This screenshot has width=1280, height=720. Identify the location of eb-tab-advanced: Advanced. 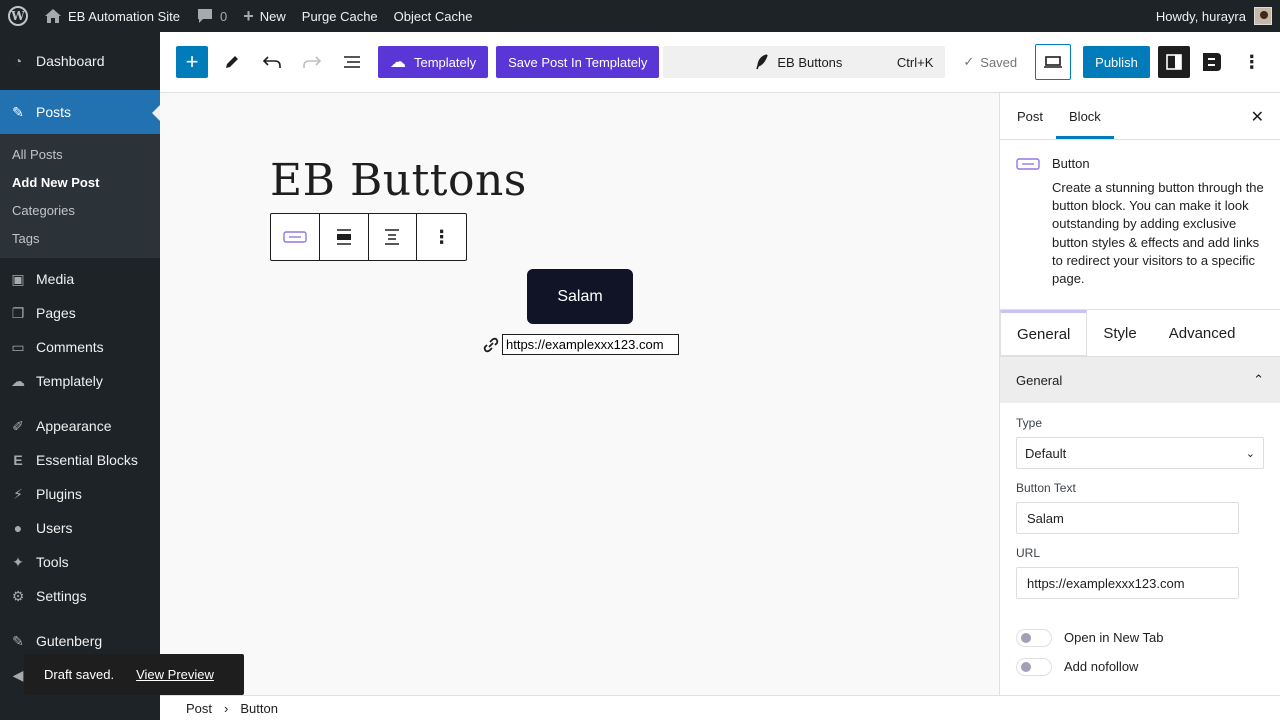
(1202, 333).